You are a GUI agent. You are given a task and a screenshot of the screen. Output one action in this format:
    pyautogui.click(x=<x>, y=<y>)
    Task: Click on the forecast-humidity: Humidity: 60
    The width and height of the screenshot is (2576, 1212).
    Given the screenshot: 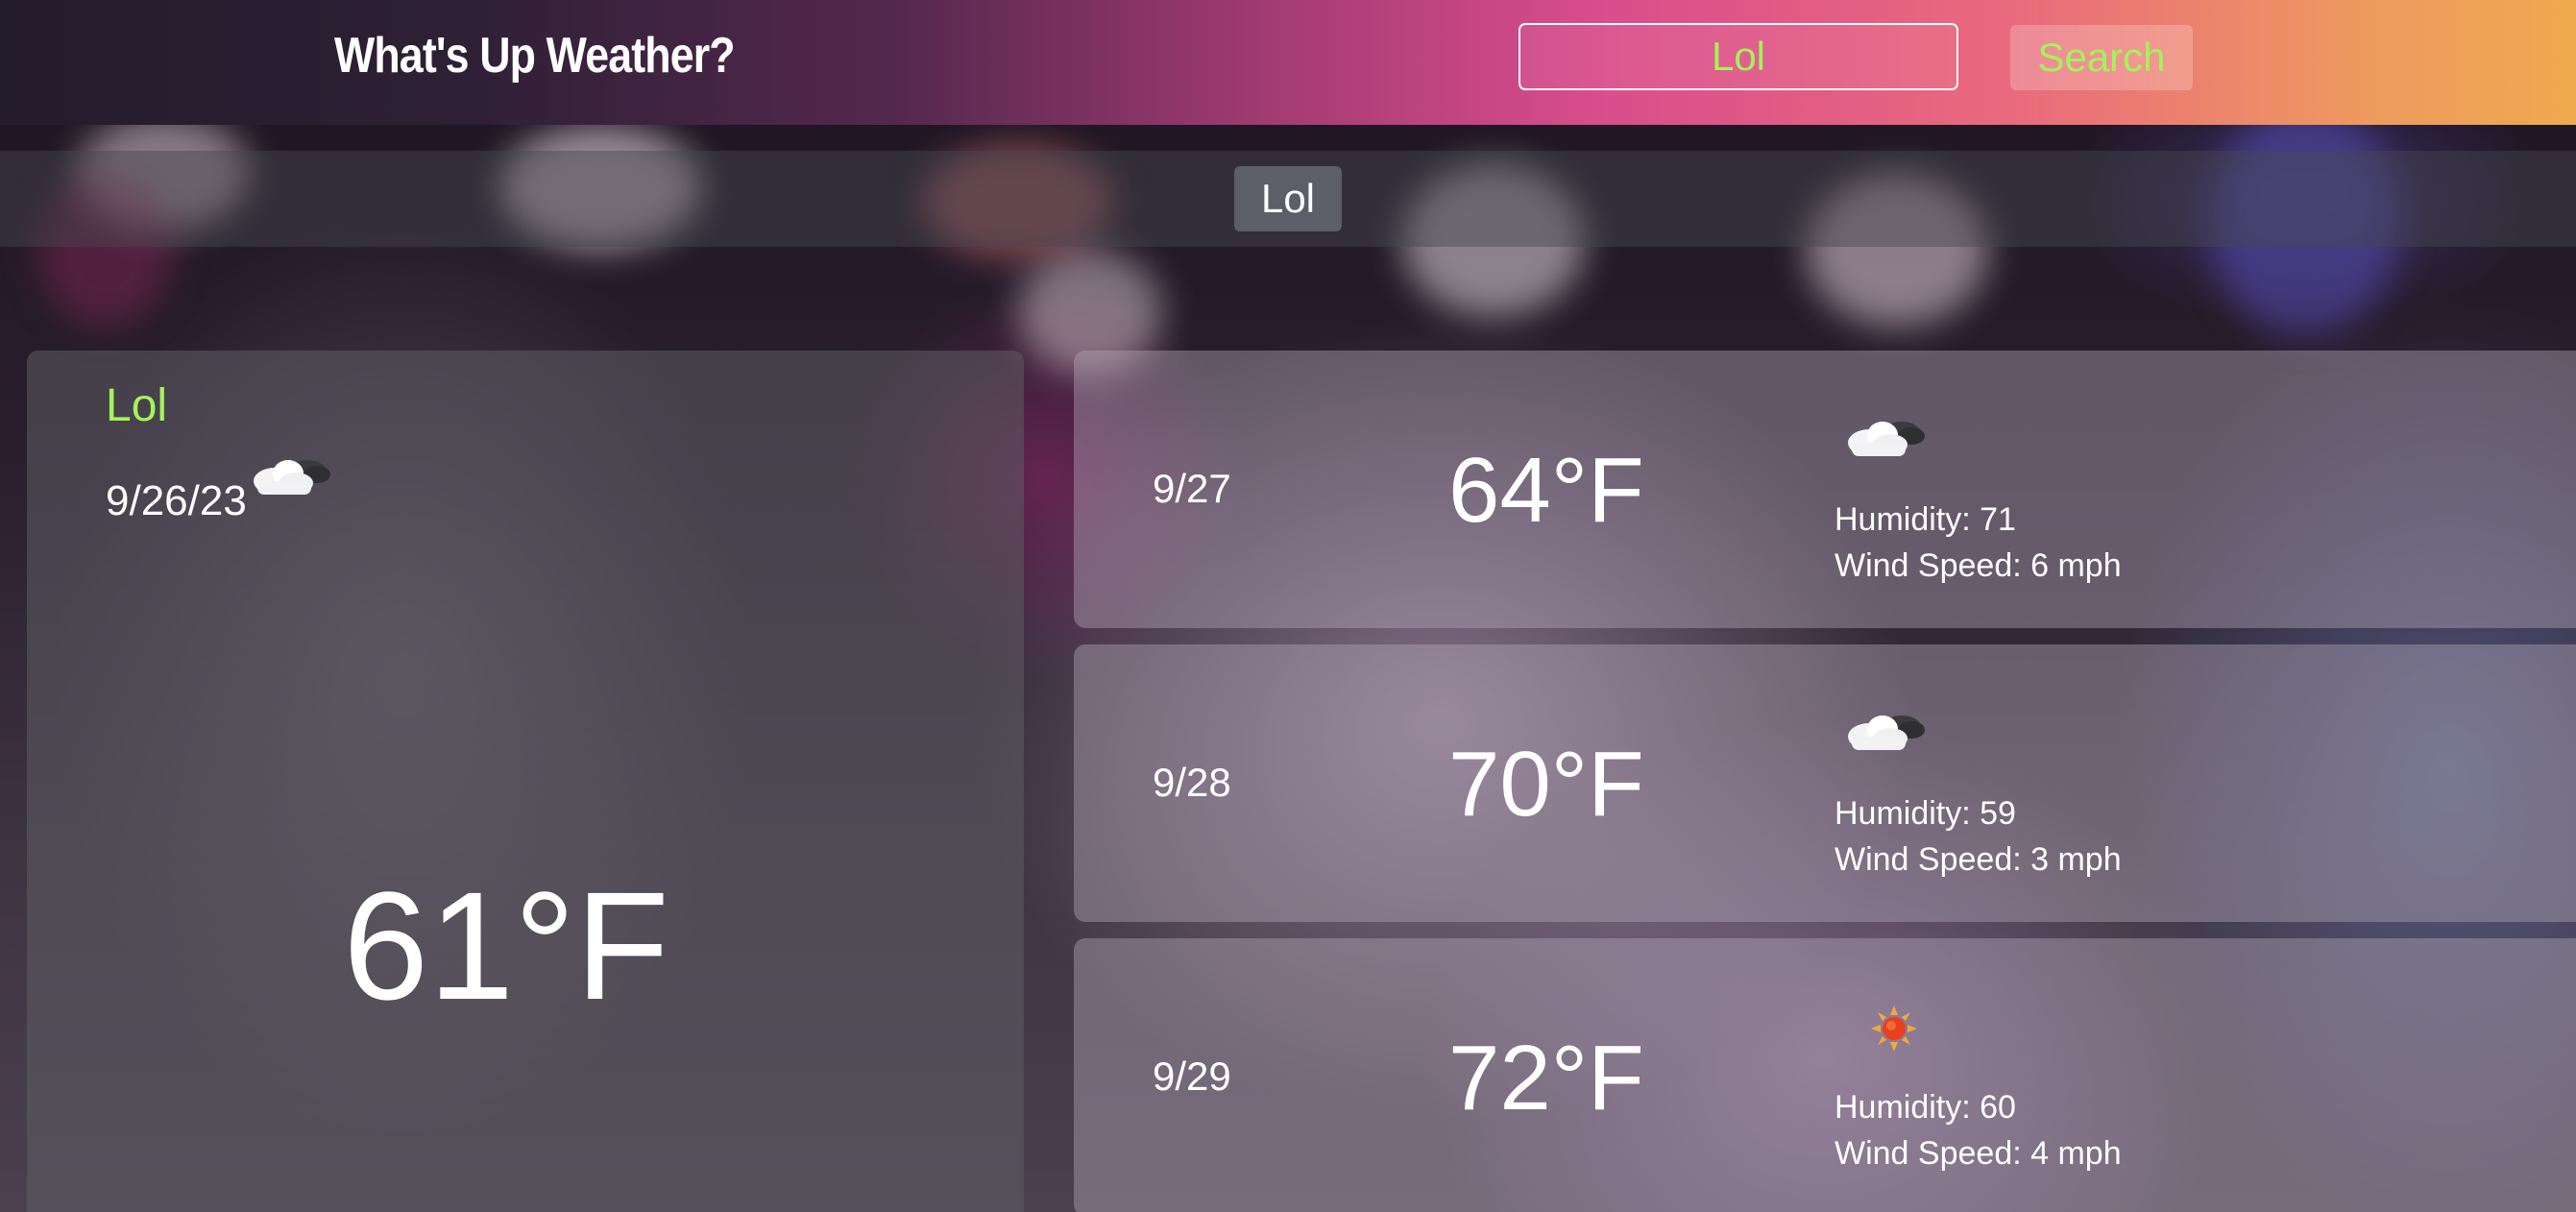 What is the action you would take?
    pyautogui.click(x=1925, y=1107)
    